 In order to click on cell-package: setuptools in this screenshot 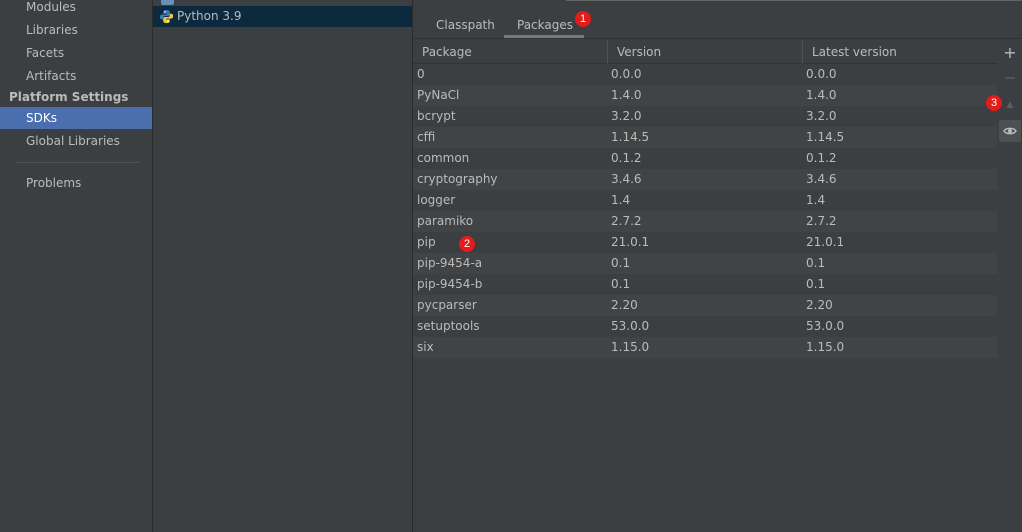, I will do `click(448, 326)`.